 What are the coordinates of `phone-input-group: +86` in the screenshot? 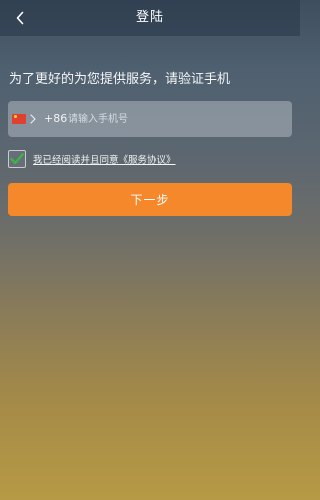 It's located at (150, 119).